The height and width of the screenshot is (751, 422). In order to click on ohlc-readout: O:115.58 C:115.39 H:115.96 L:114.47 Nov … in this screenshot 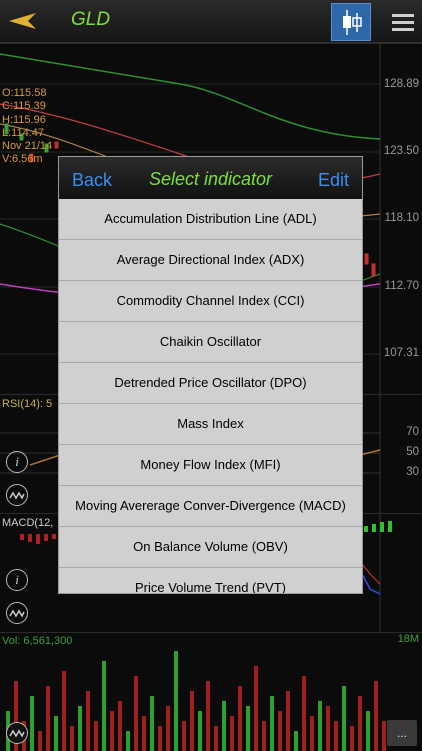, I will do `click(27, 126)`.